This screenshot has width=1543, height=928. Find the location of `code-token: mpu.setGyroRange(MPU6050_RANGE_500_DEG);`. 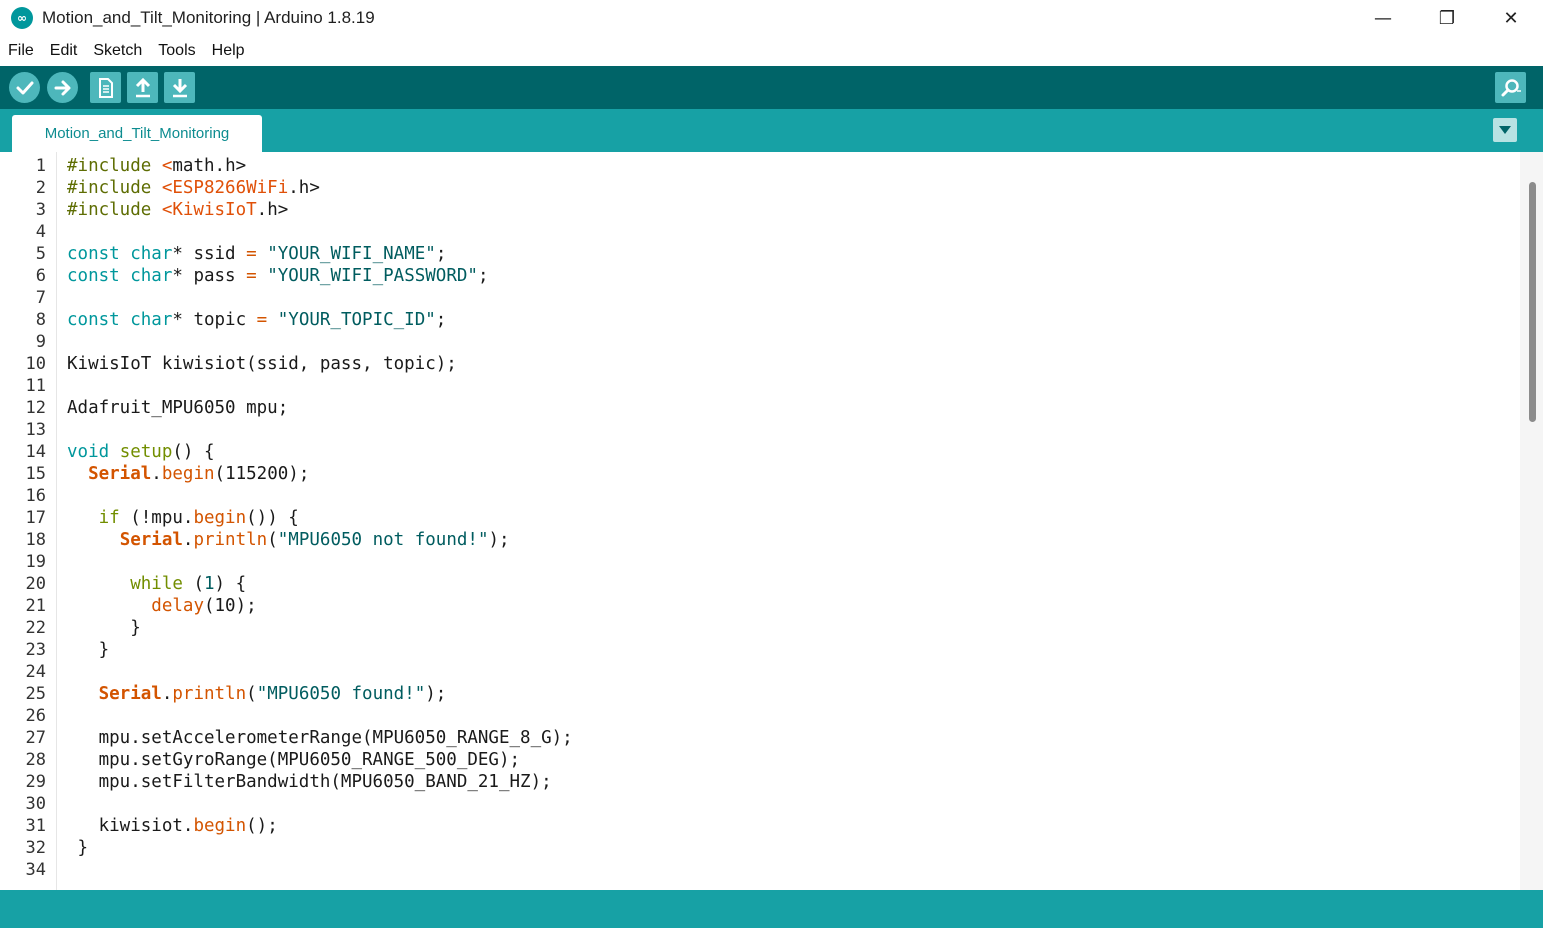

code-token: mpu.setGyroRange(MPU6050_RANGE_500_DEG); is located at coordinates (294, 760).